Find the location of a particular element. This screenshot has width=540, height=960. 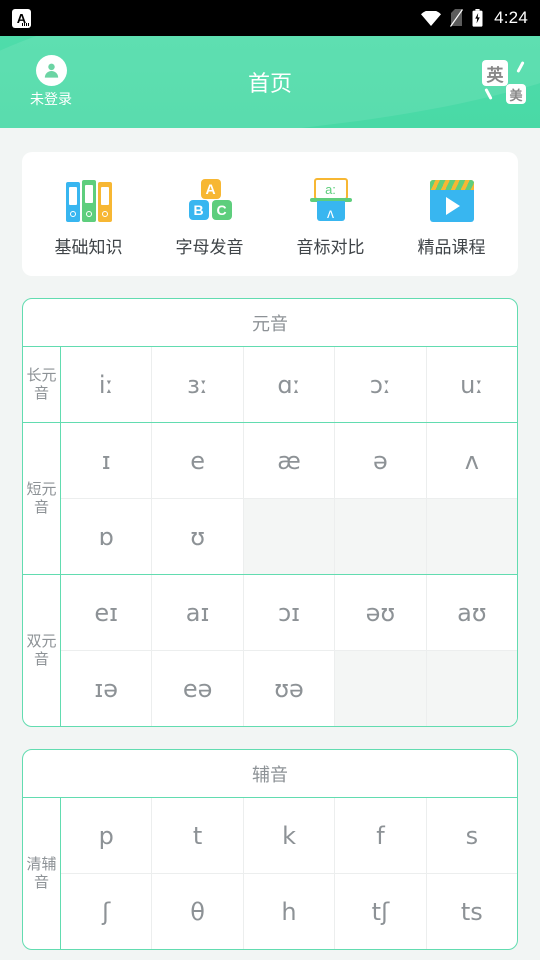

phonetic-cell: ʊə is located at coordinates (290, 688).